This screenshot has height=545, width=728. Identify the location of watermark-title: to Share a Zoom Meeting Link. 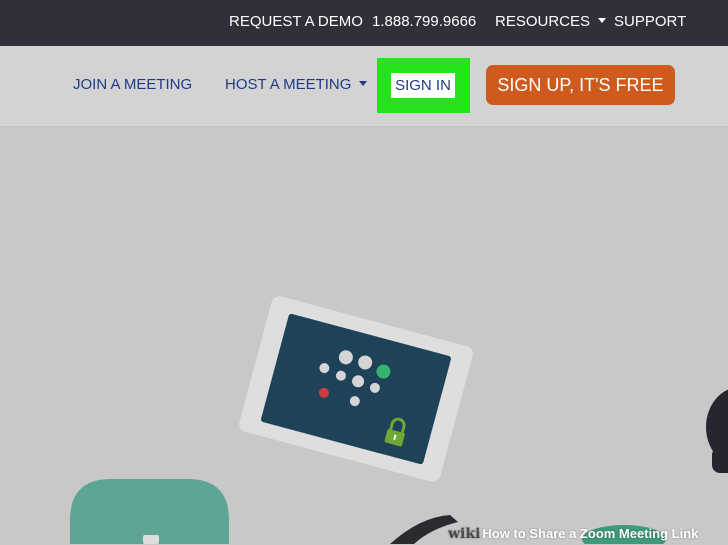
(606, 533).